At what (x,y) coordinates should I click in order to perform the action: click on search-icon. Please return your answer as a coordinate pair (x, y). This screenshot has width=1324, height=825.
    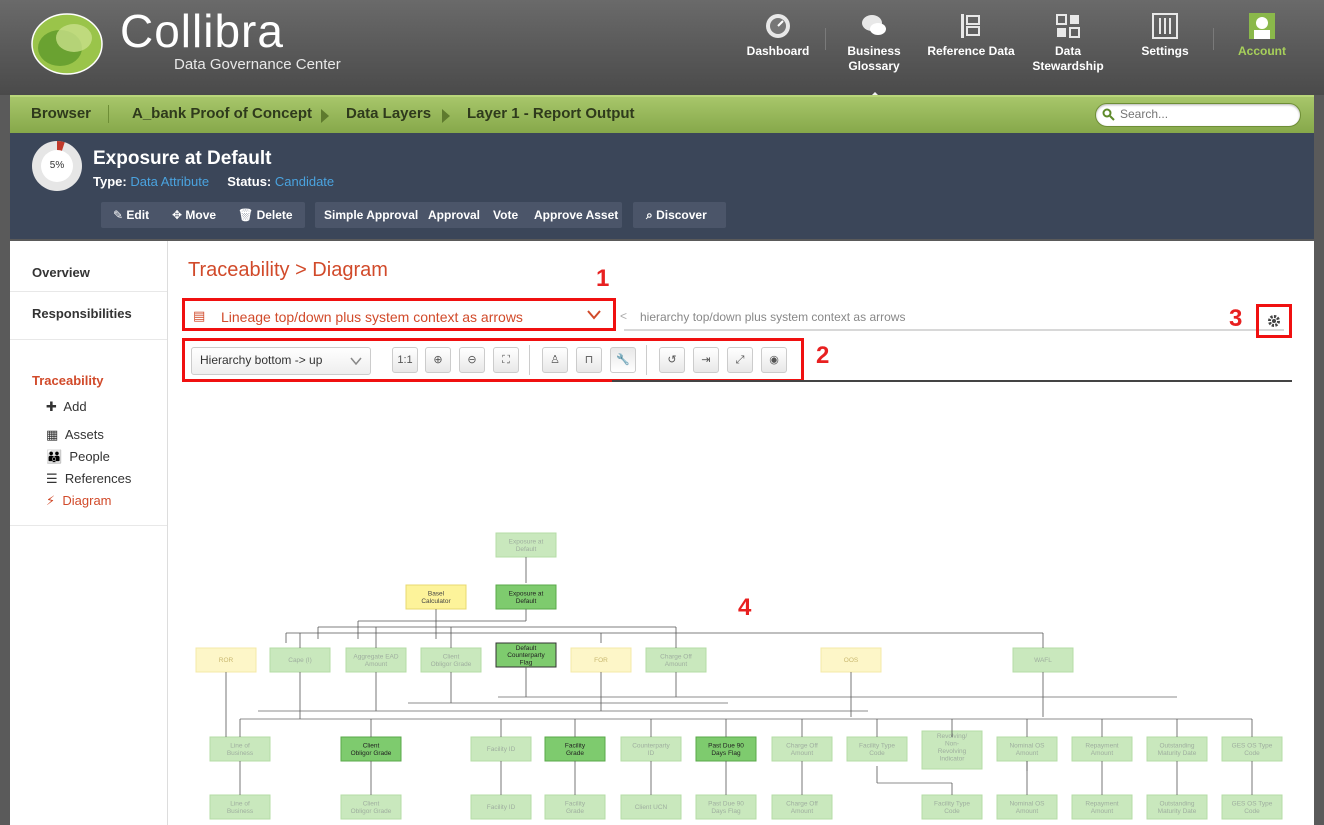
    Looking at the image, I should click on (1108, 114).